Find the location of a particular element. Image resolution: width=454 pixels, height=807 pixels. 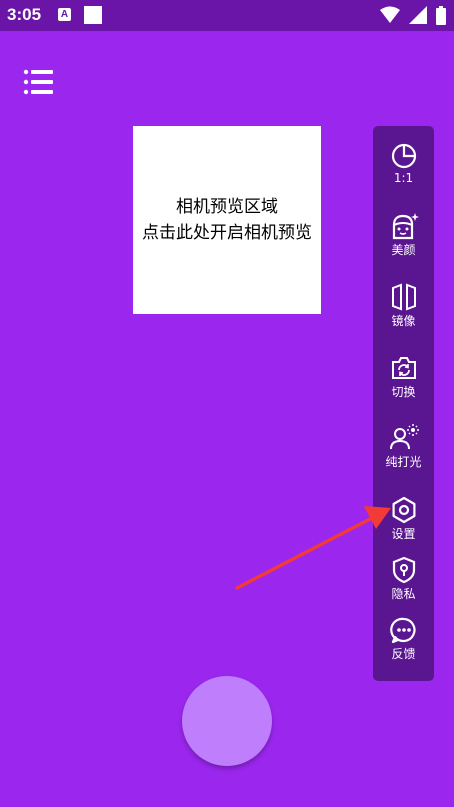

notification-square-icon is located at coordinates (93, 15).